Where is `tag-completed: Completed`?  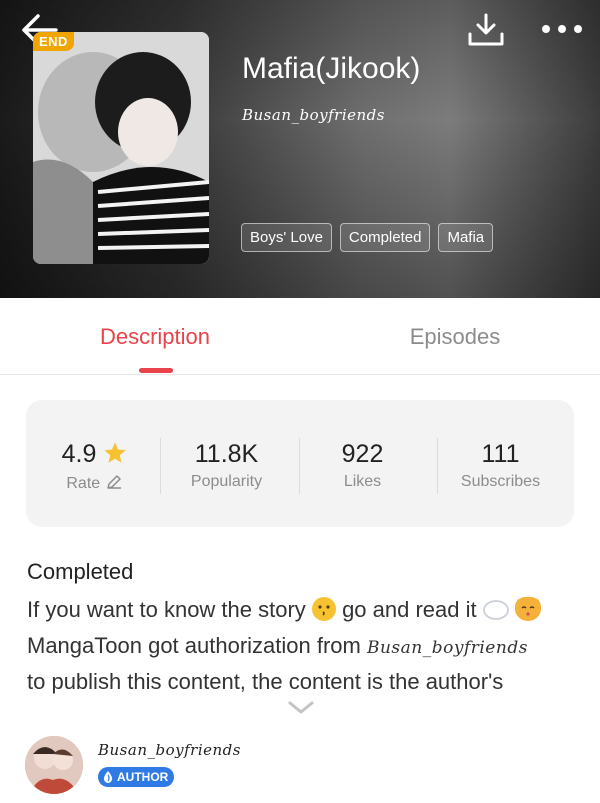 tag-completed: Completed is located at coordinates (385, 237).